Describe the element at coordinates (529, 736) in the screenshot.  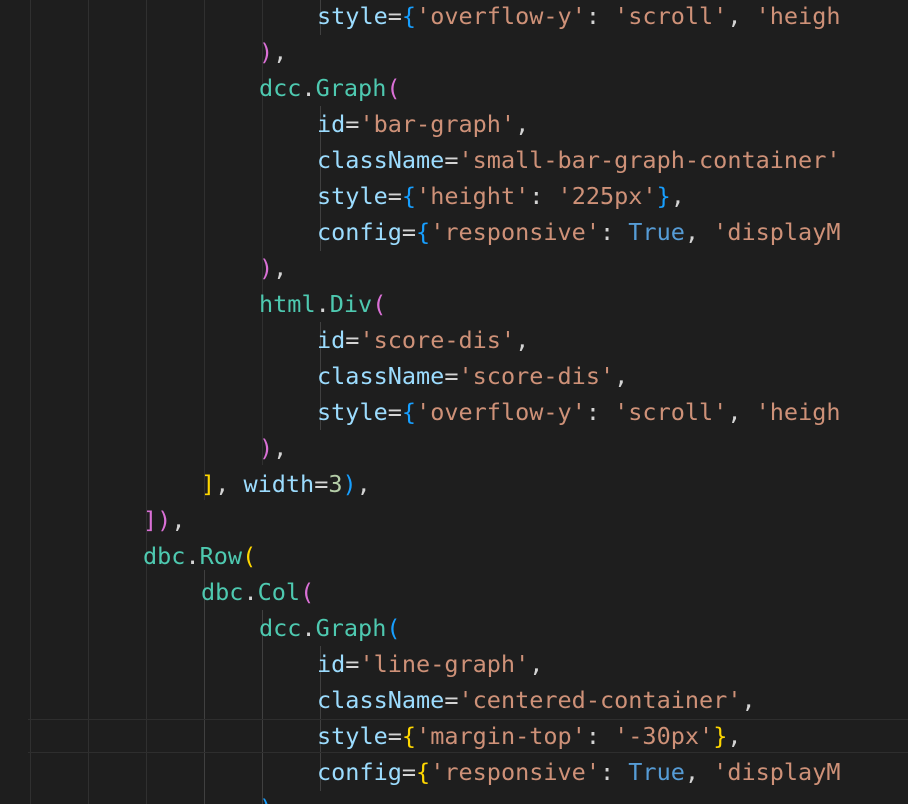
I see `code-line: style={'margin-top': '-30px'},` at that location.